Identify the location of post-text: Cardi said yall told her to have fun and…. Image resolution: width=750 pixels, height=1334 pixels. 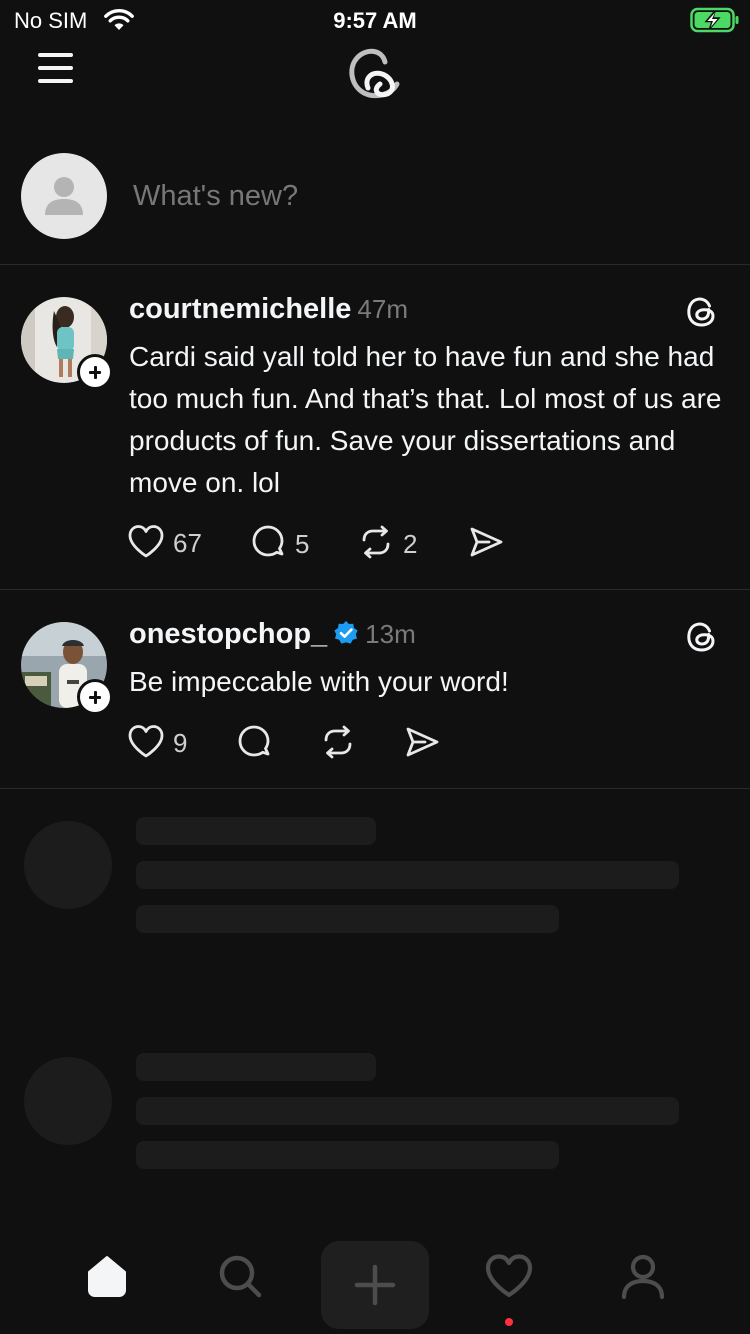
(425, 419).